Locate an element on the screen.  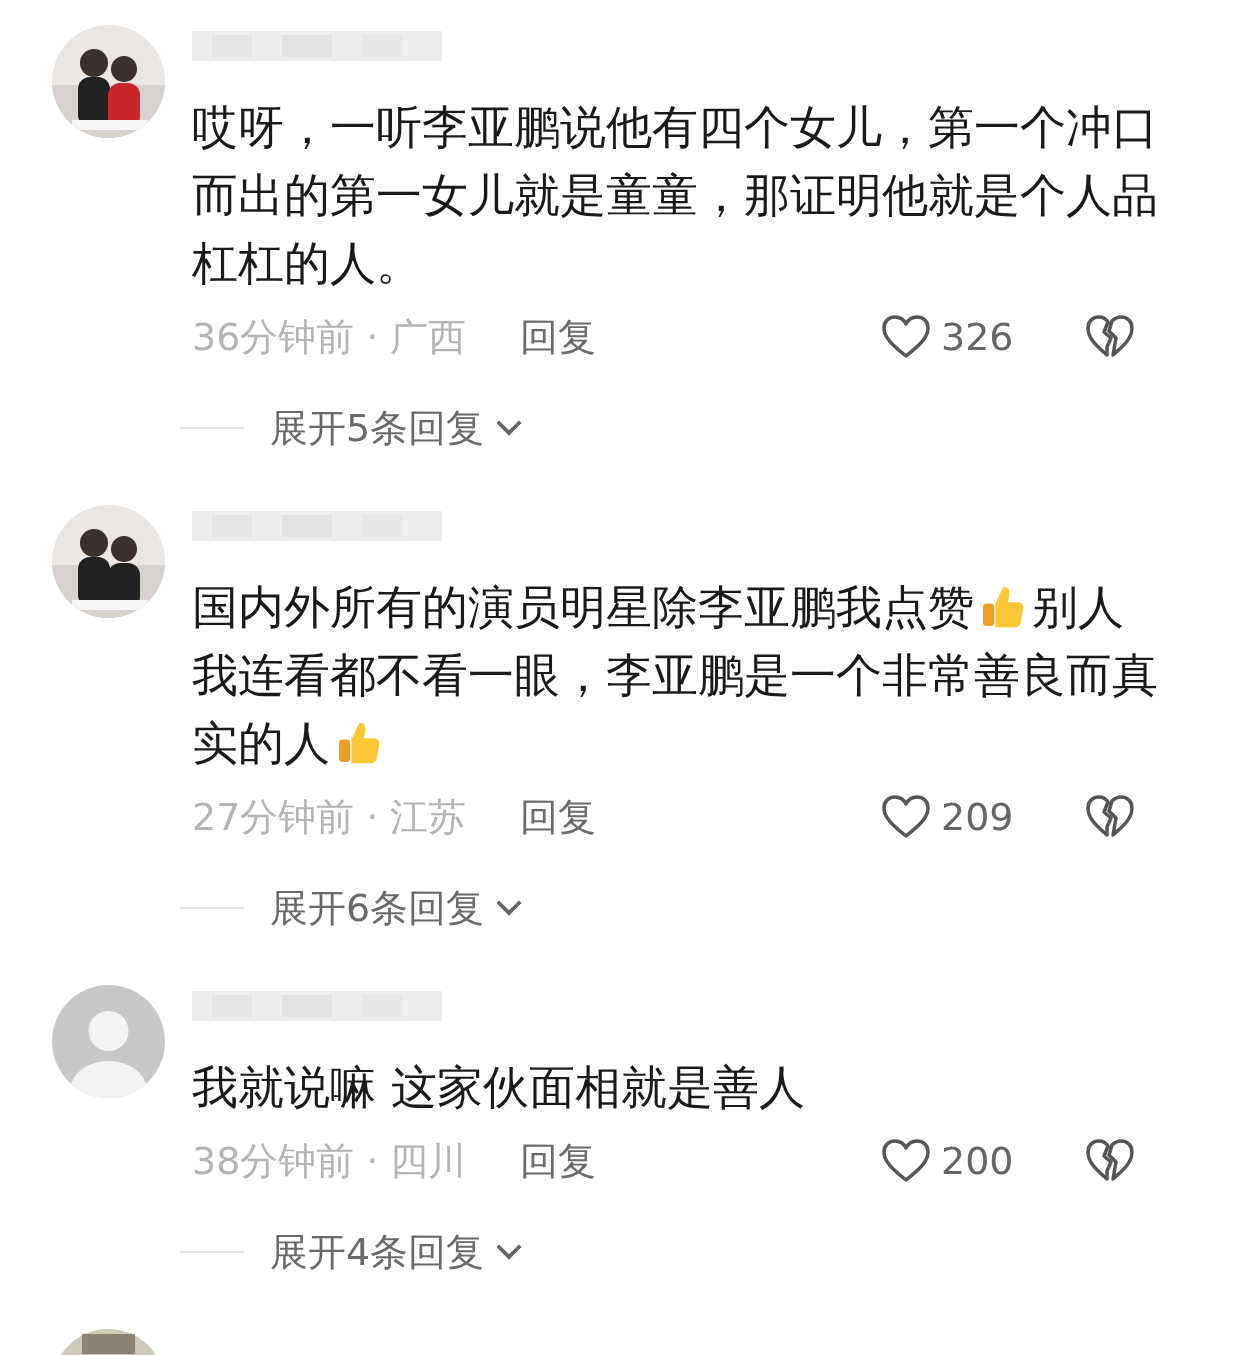
comment-location: 四川 is located at coordinates (428, 1161).